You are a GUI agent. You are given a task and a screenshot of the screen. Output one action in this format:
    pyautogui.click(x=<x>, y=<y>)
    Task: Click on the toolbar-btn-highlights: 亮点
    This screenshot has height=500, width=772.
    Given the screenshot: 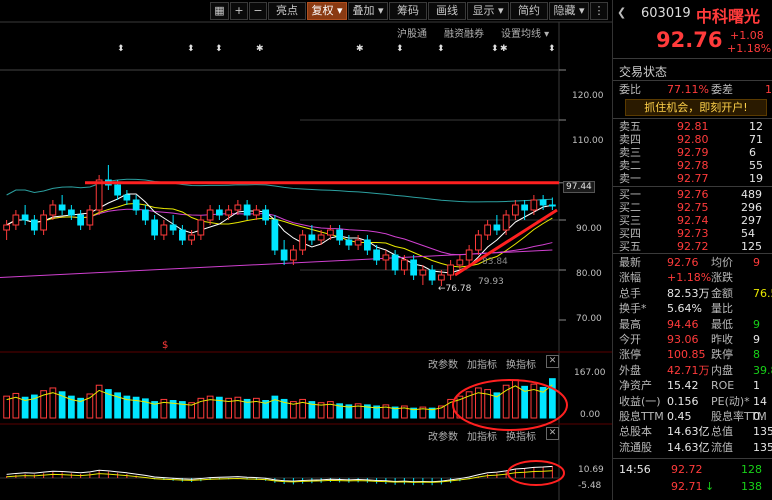 What is the action you would take?
    pyautogui.click(x=287, y=11)
    